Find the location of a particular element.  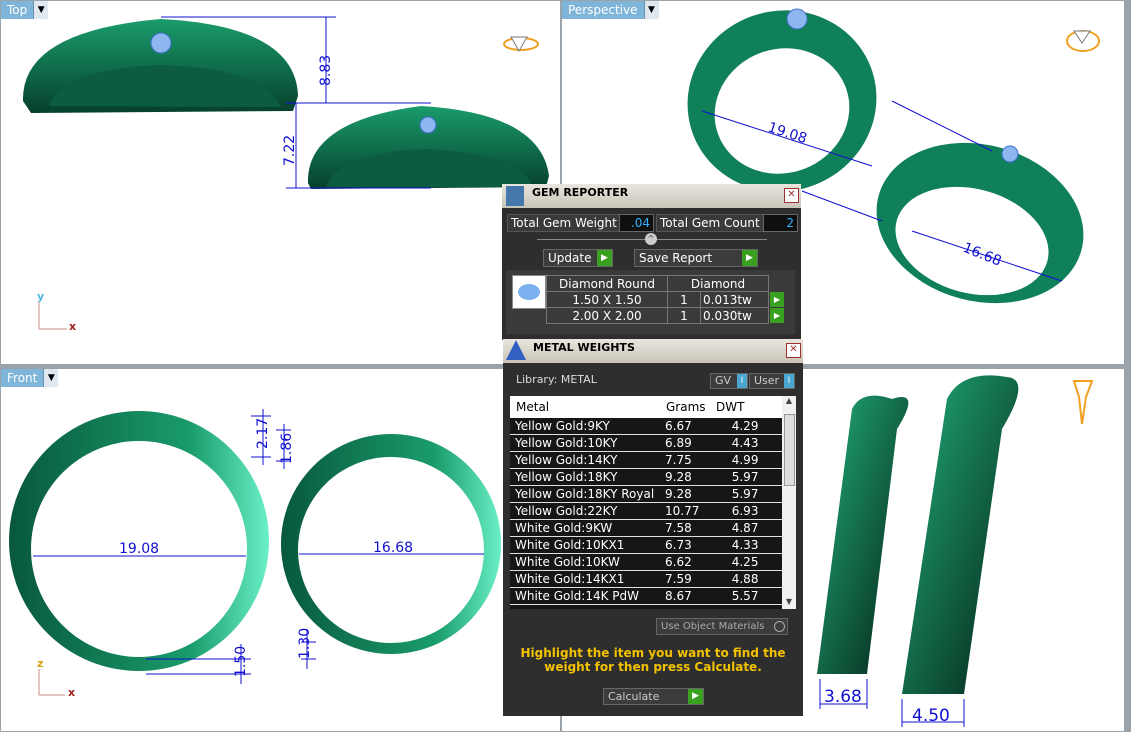

user-toggle: User I is located at coordinates (772, 381).